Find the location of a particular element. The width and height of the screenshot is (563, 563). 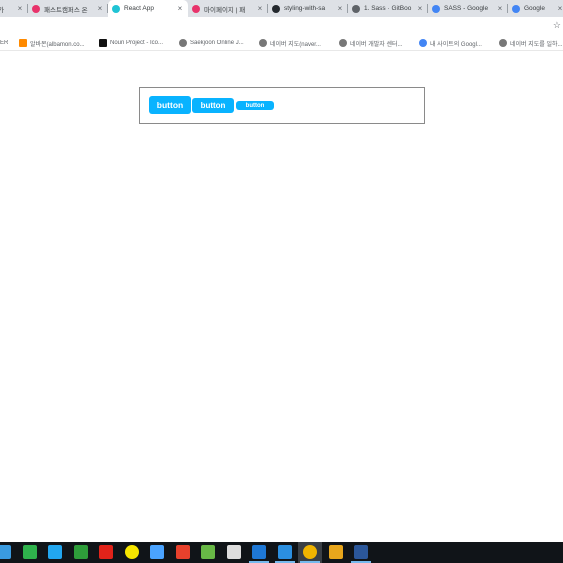

tab-5: 1. Sass · GitBoo × is located at coordinates (388, 8).